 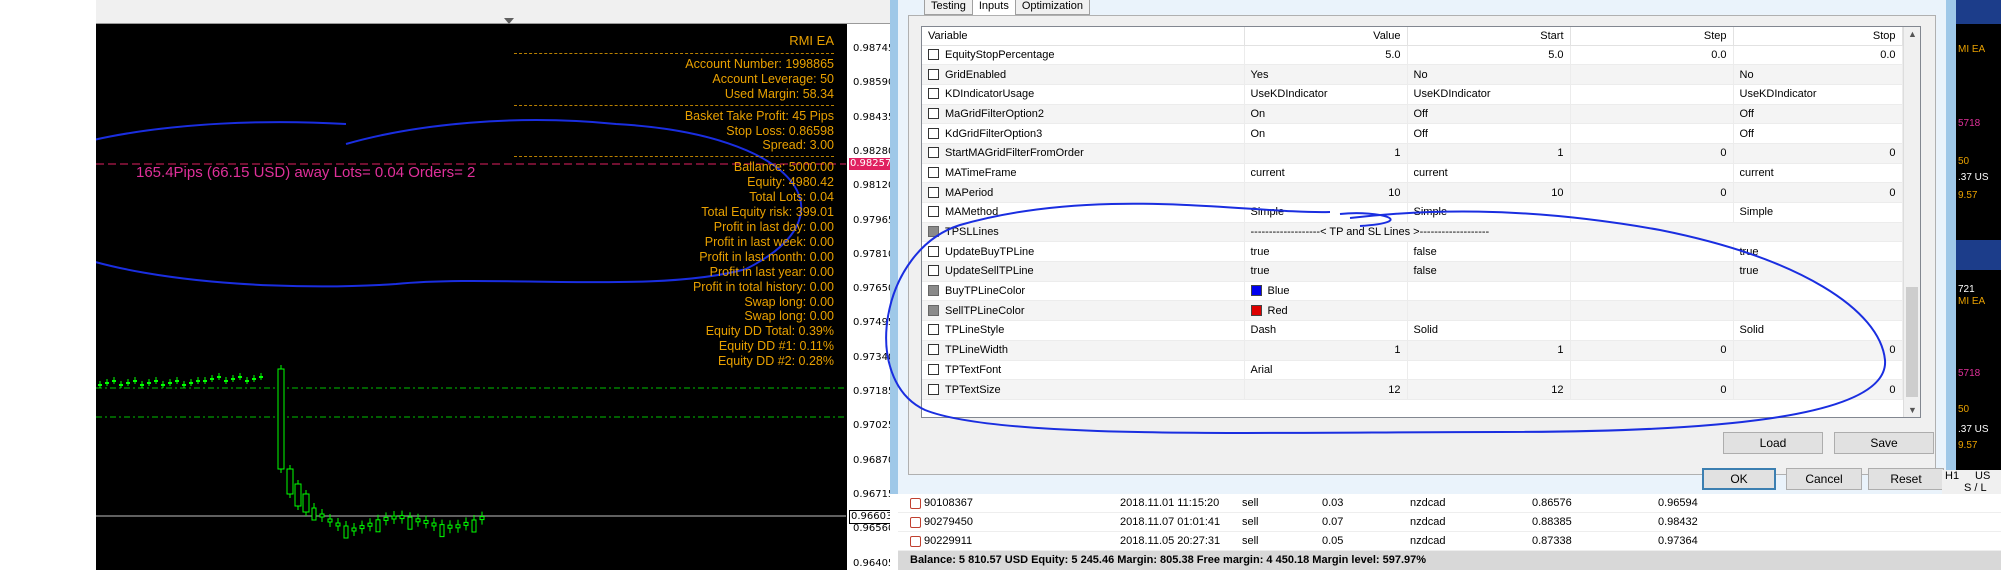 What do you see at coordinates (1975, 488) in the screenshot?
I see `col-sl: S / L` at bounding box center [1975, 488].